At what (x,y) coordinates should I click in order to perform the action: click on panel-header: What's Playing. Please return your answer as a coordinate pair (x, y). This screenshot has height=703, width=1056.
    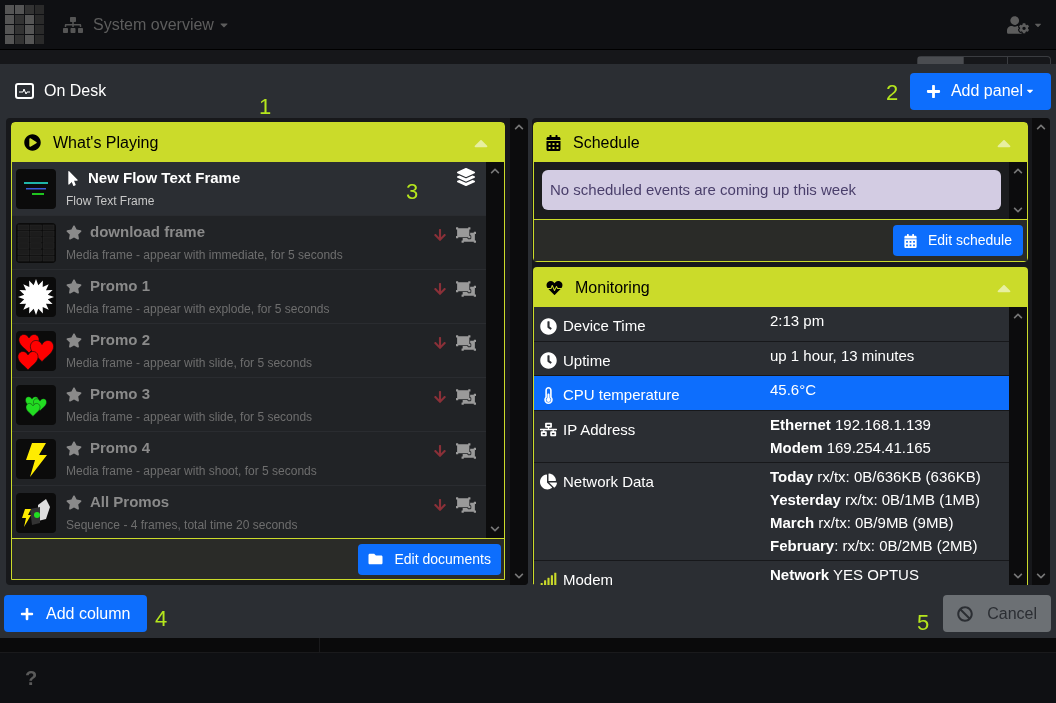
    Looking at the image, I should click on (258, 142).